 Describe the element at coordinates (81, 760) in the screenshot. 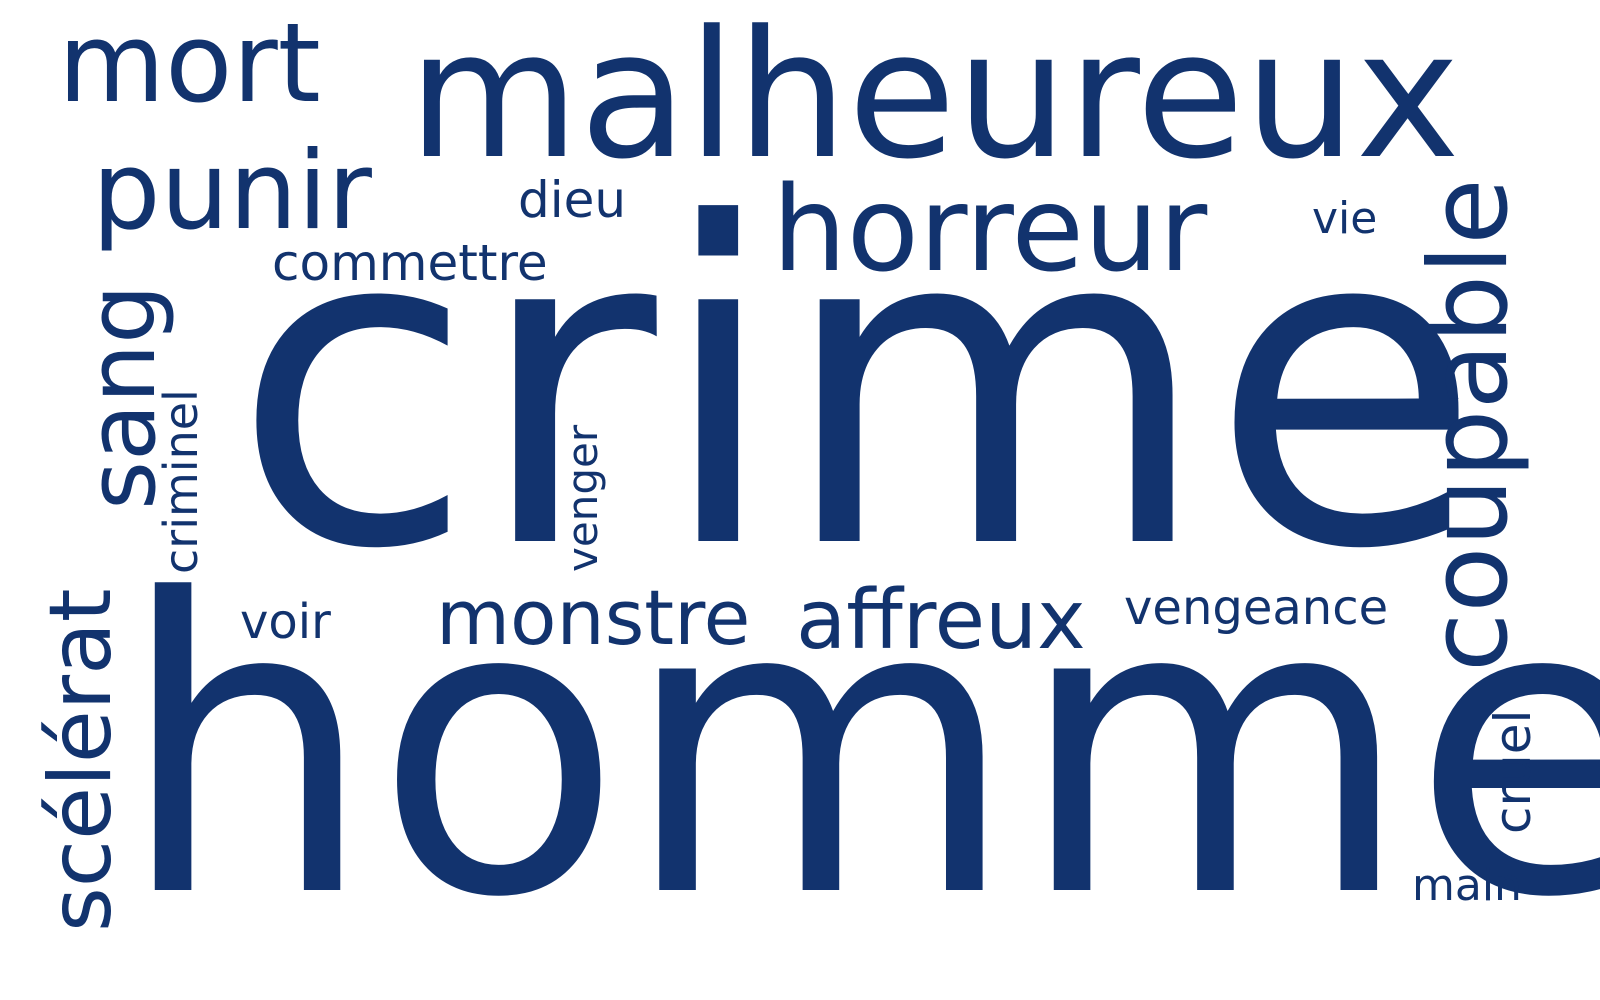

I see `word-scelerat: scélérat` at that location.